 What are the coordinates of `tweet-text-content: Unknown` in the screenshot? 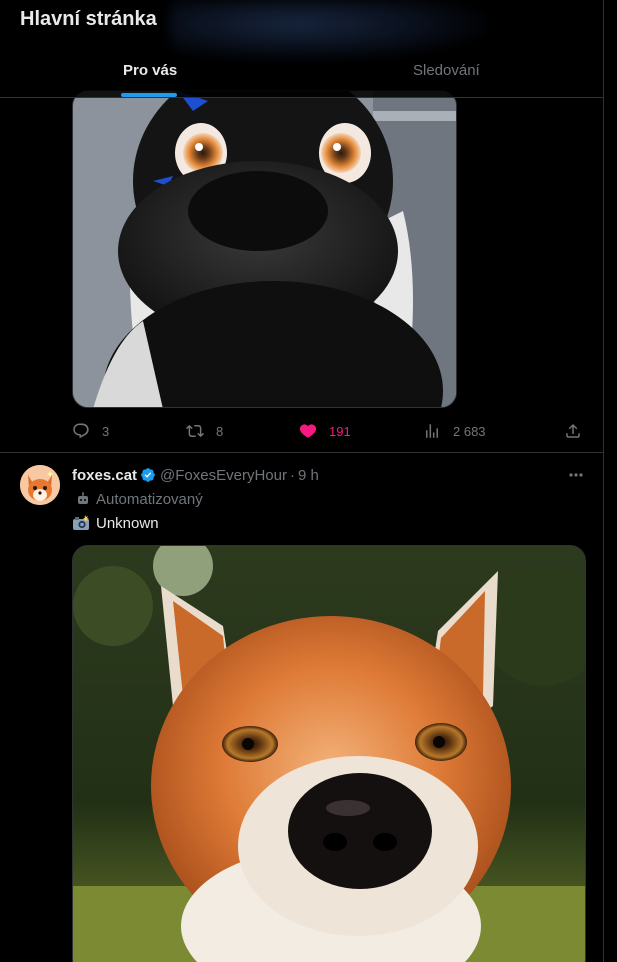 It's located at (127, 523).